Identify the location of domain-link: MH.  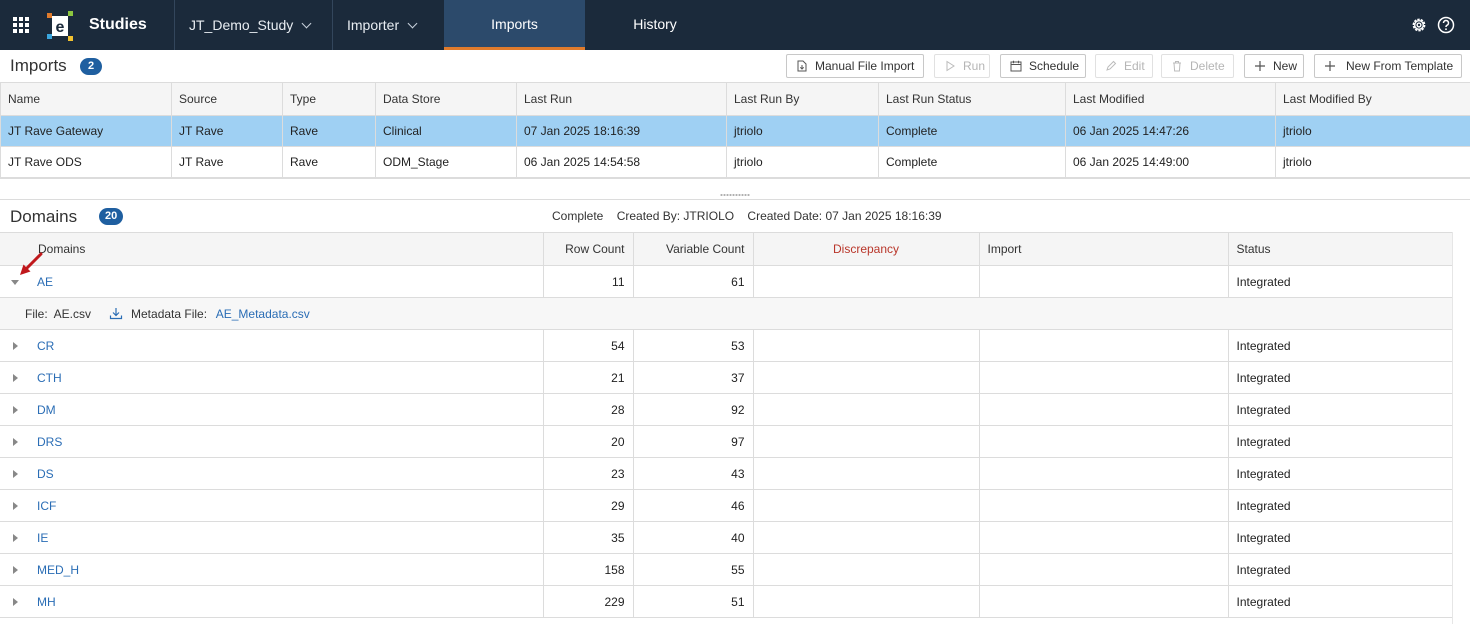
(46, 602).